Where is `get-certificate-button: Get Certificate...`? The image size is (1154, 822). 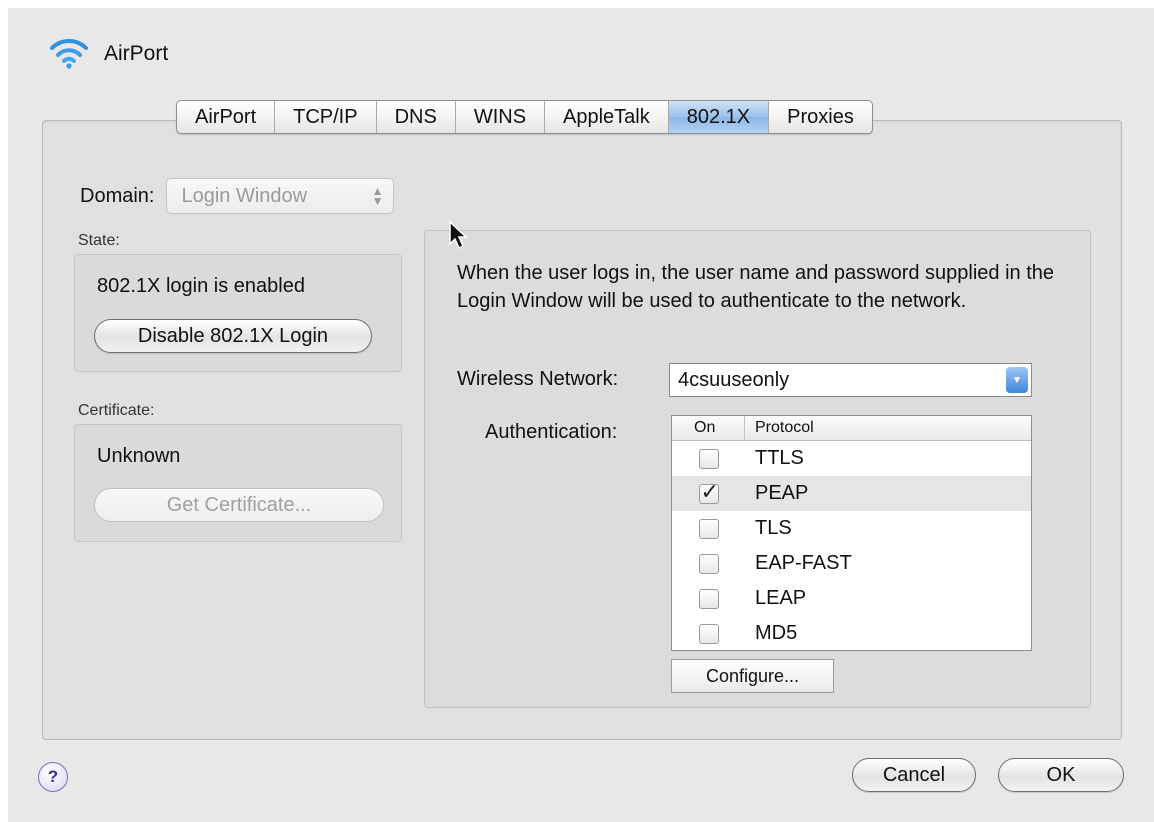 get-certificate-button: Get Certificate... is located at coordinates (239, 505).